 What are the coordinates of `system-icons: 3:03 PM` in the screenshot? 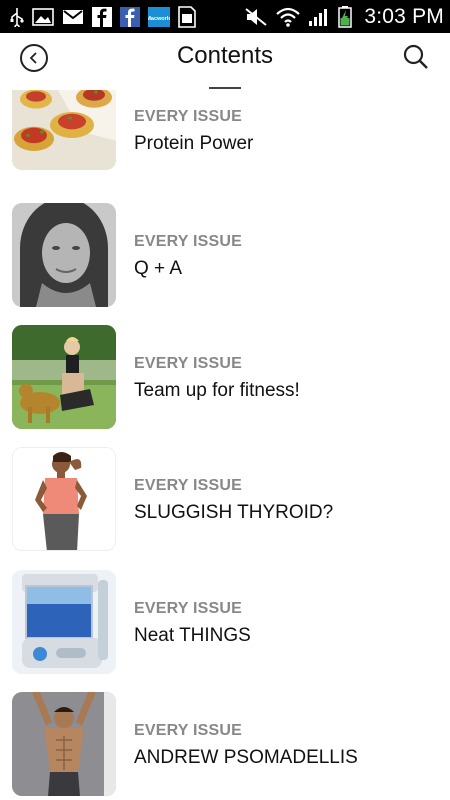 It's located at (344, 17).